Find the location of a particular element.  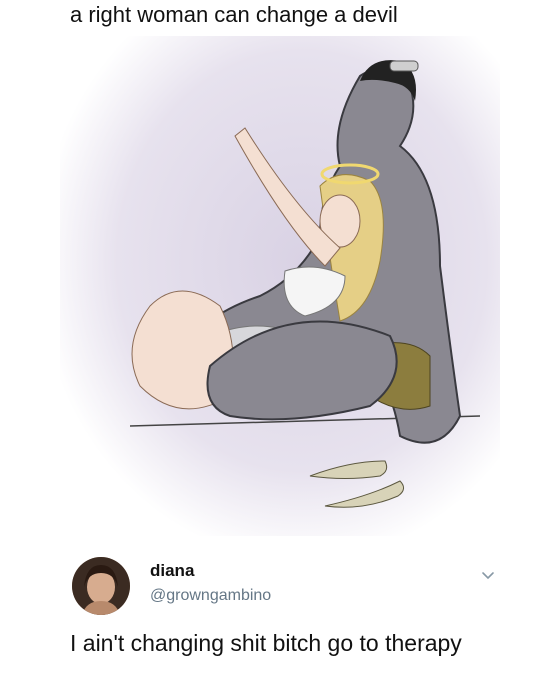

author-name: diana is located at coordinates (172, 571).